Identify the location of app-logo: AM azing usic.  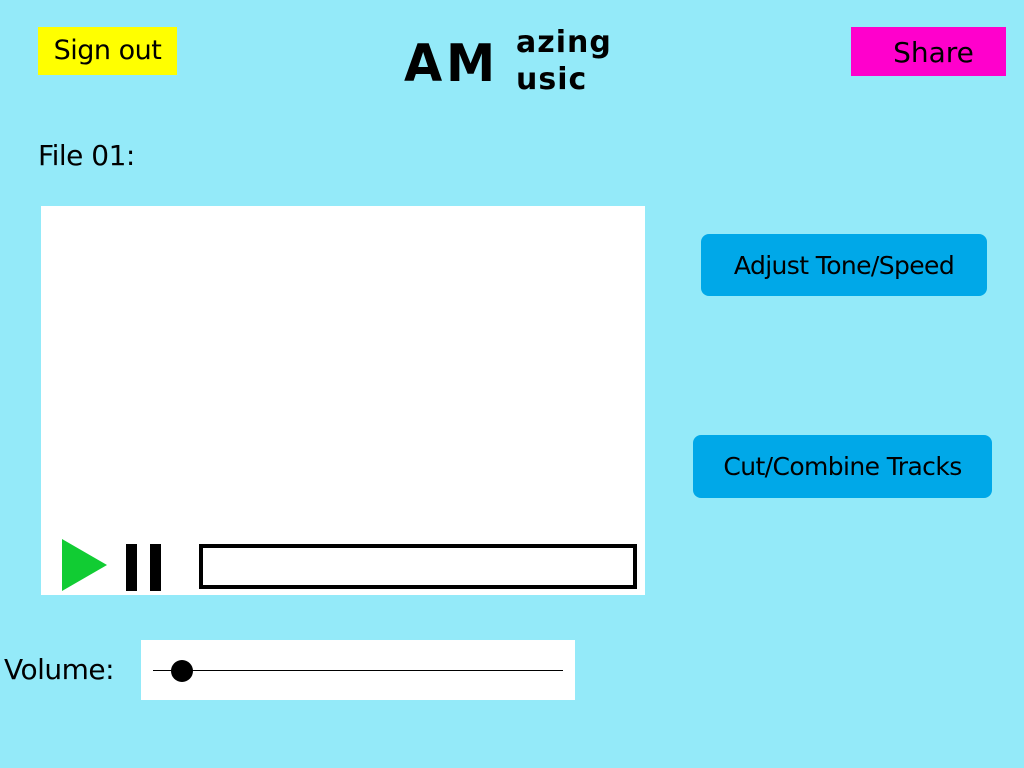
(513, 62).